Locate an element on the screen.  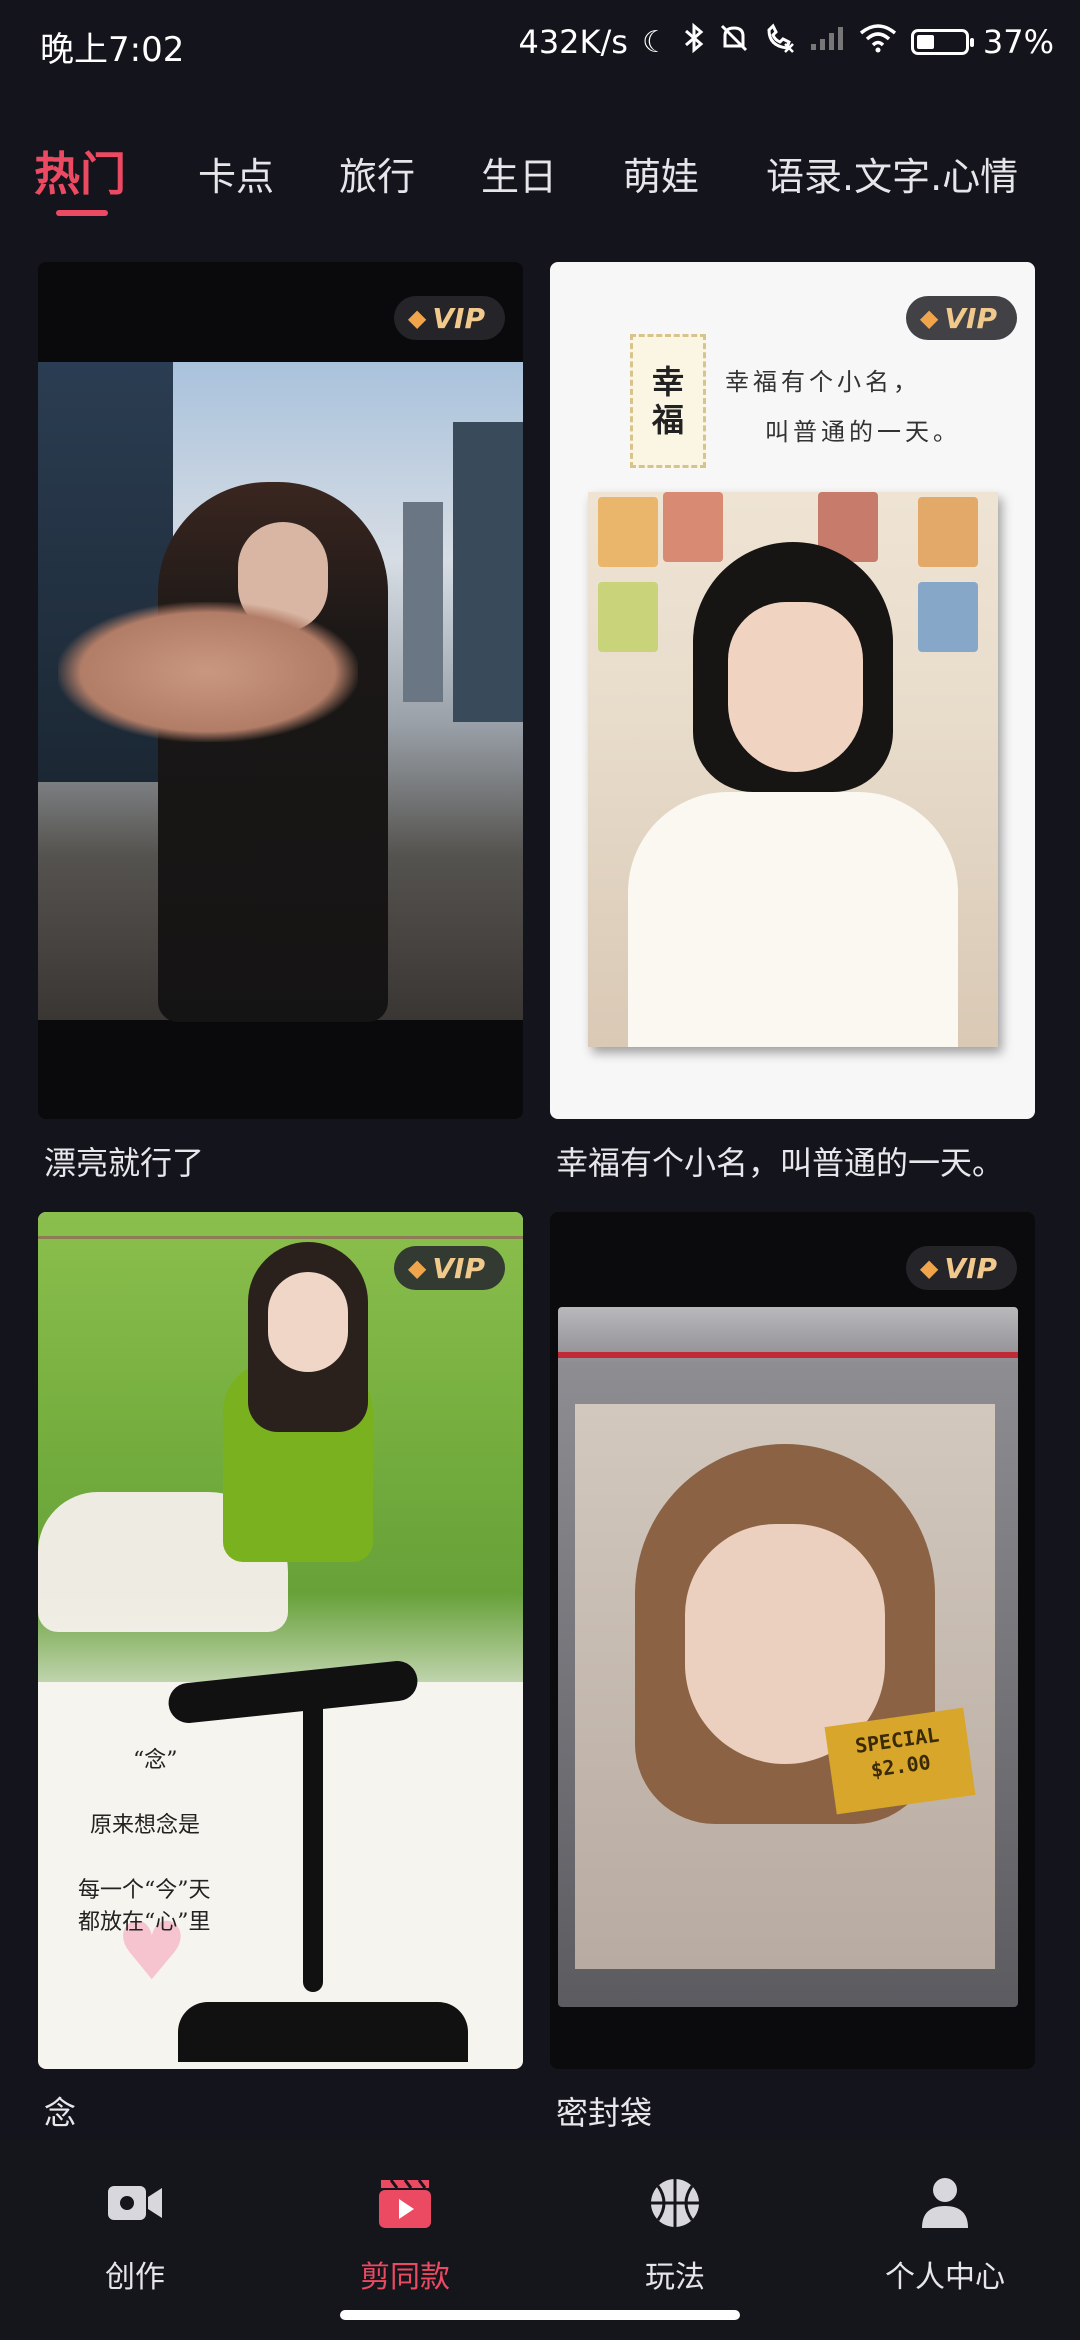
status-icons: 432K/s ☾ 37% is located at coordinates (786, 42).